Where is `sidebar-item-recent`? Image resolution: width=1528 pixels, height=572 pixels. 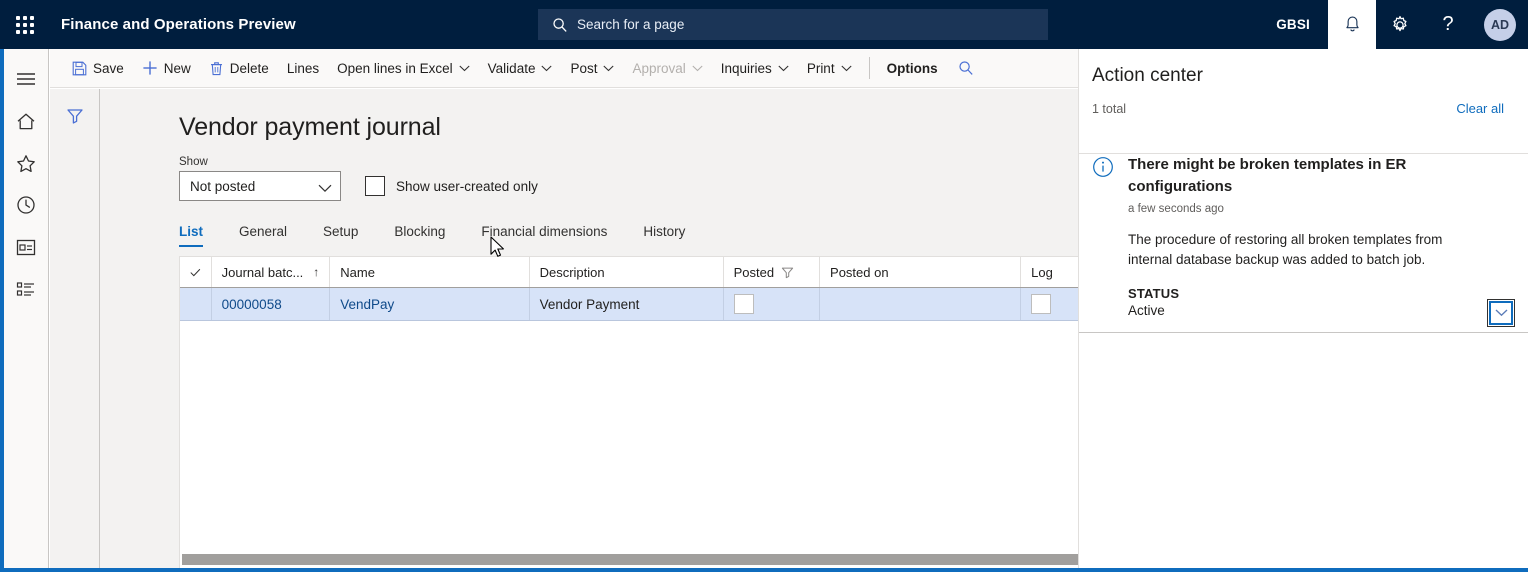 sidebar-item-recent is located at coordinates (26, 205).